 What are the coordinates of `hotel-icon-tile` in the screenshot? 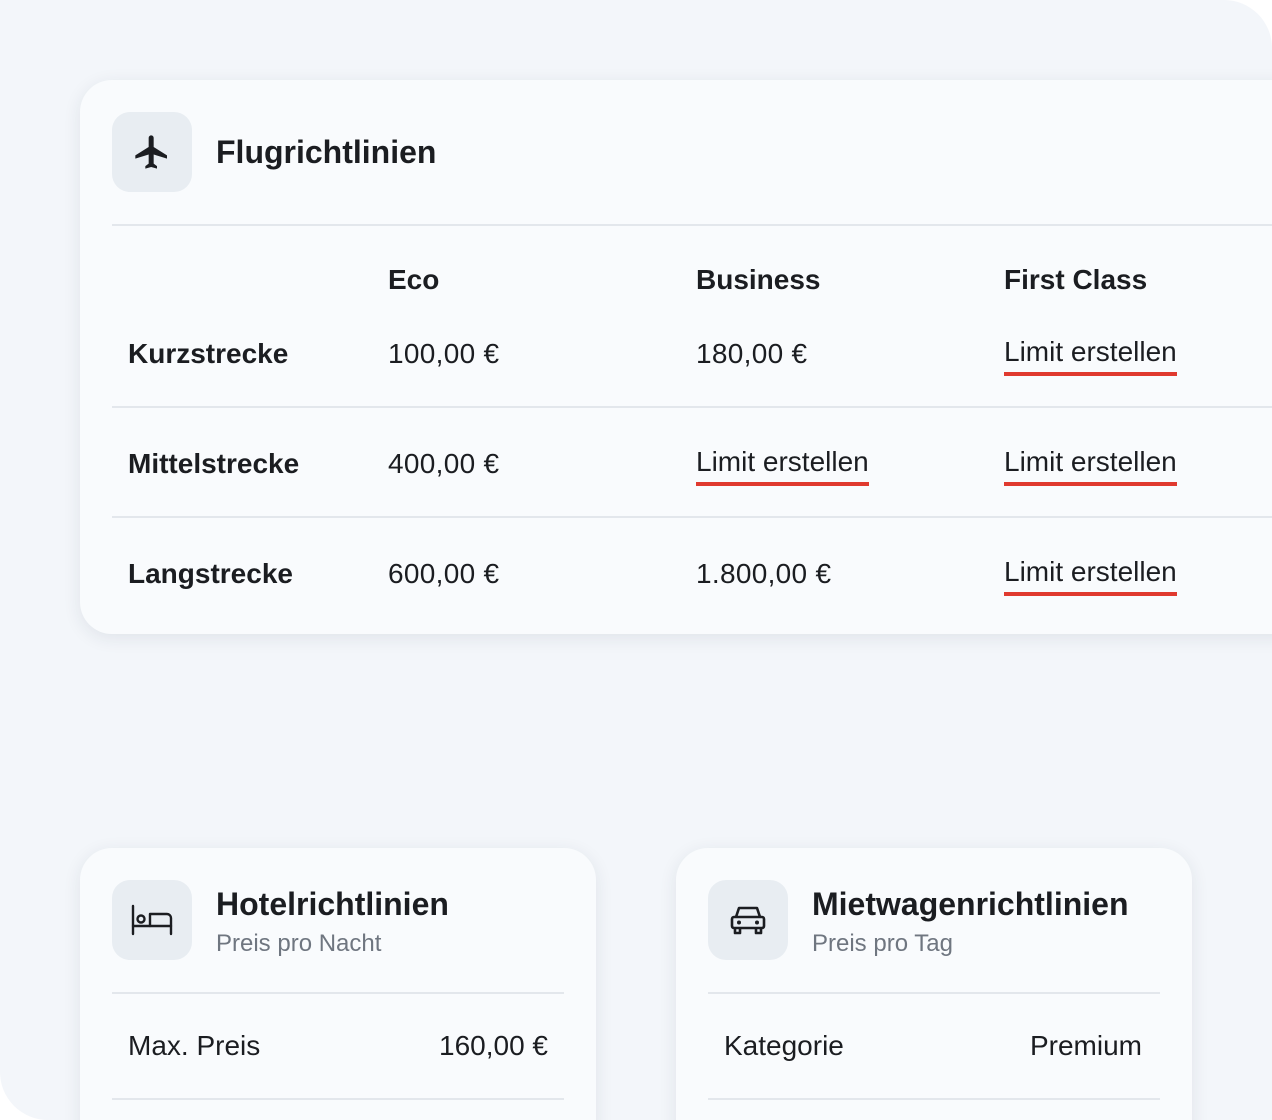 It's located at (152, 920).